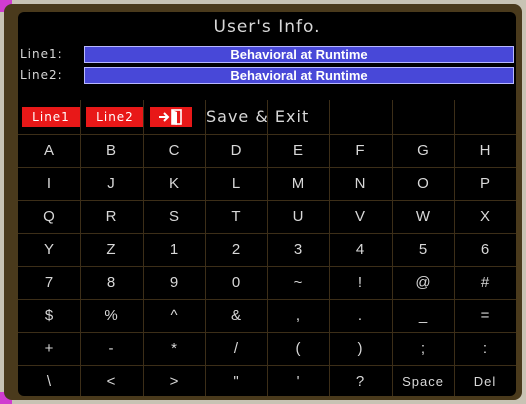 This screenshot has width=526, height=404. Describe the element at coordinates (267, 27) in the screenshot. I see `page-title: User's Info.` at that location.